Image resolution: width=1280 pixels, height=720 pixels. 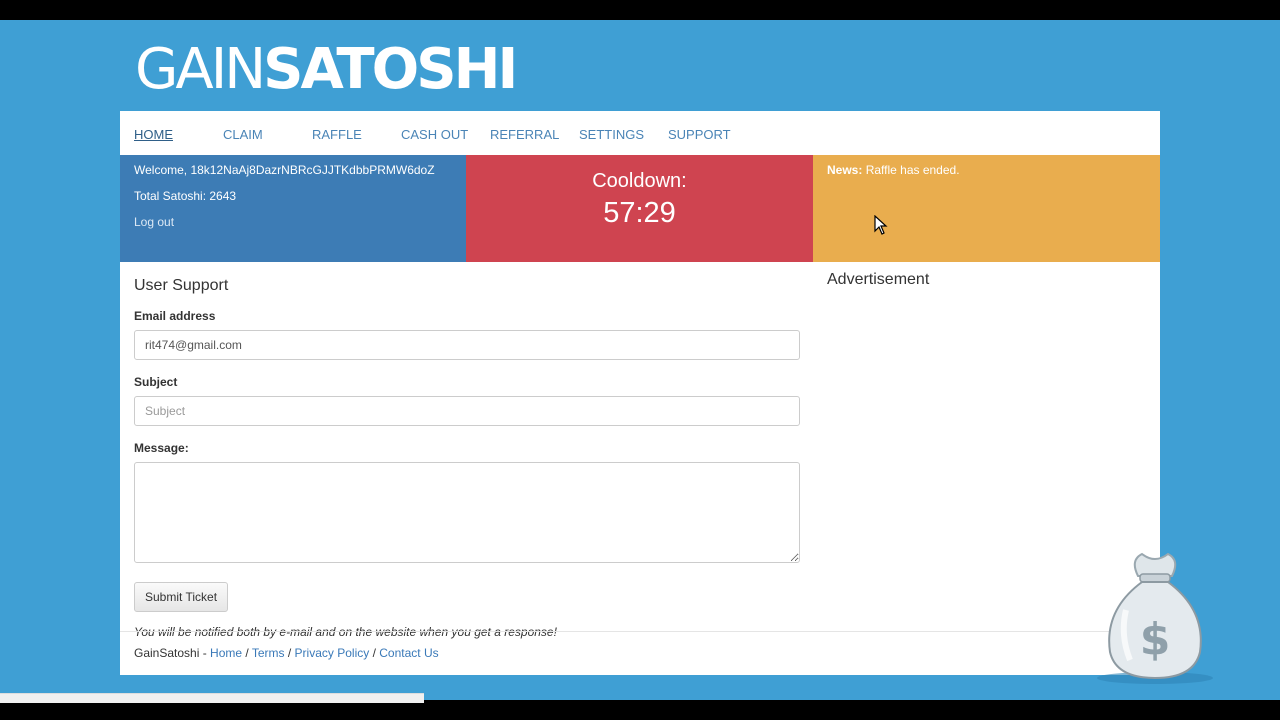 What do you see at coordinates (467, 411) in the screenshot?
I see `subject-field` at bounding box center [467, 411].